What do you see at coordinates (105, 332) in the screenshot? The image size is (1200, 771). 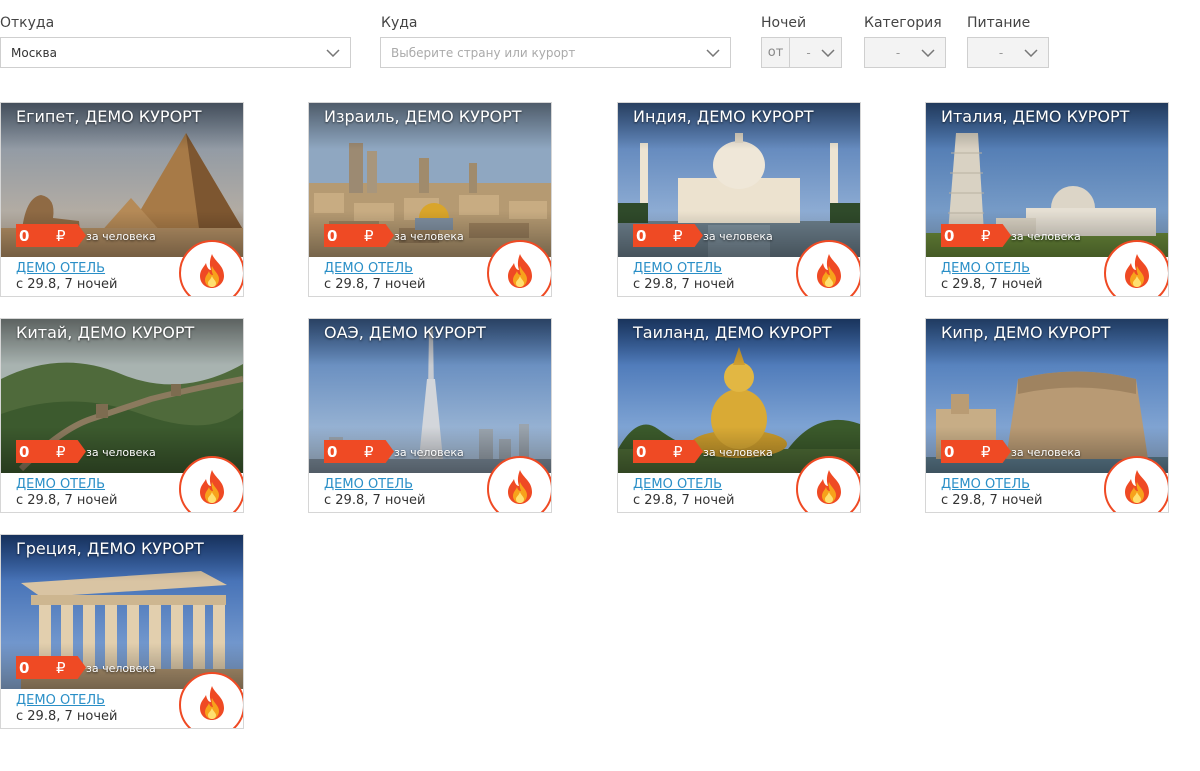 I see `tour-title: Китай, ДЕМО КУРОРТ` at bounding box center [105, 332].